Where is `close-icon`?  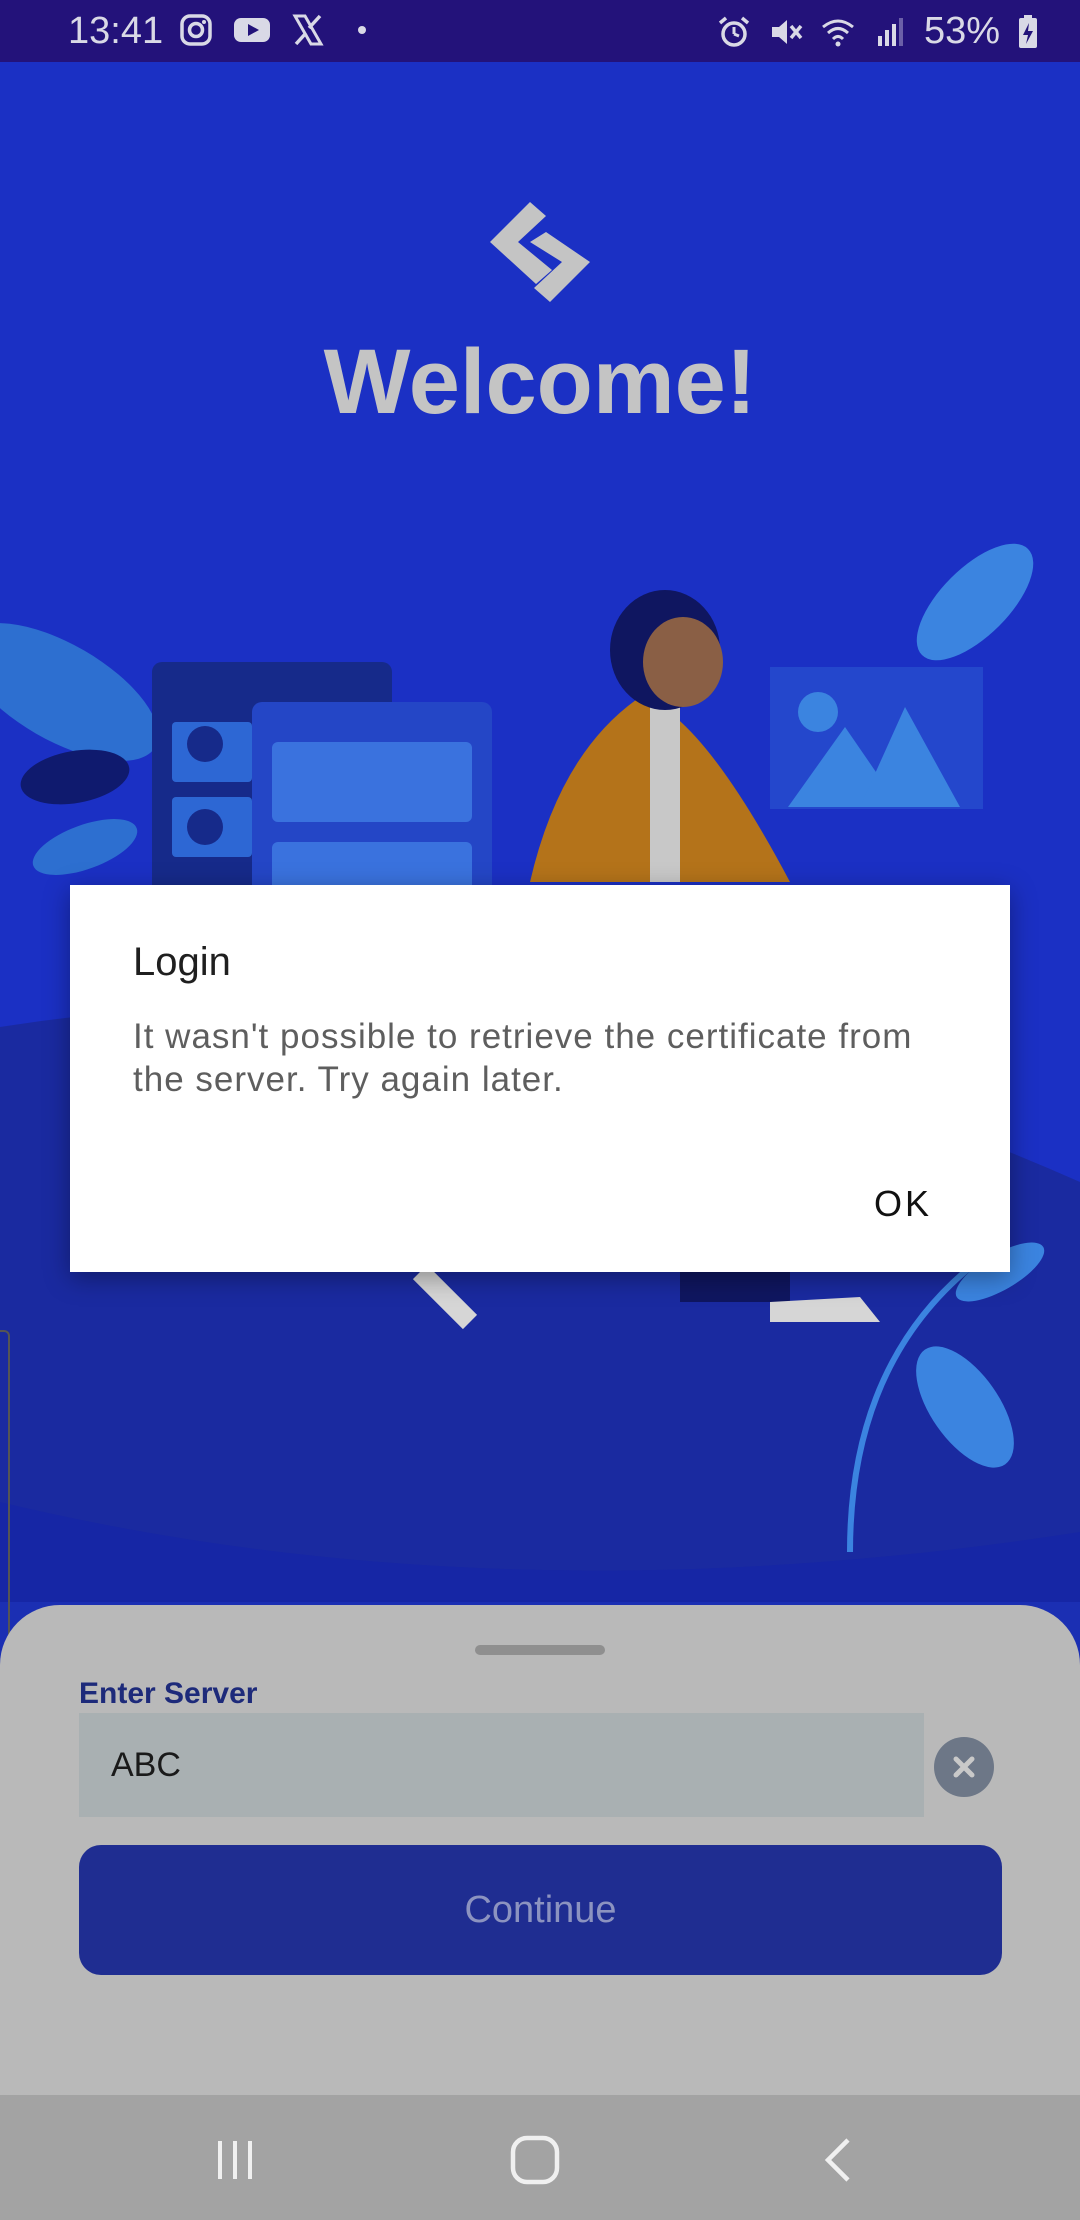
close-icon is located at coordinates (964, 1767).